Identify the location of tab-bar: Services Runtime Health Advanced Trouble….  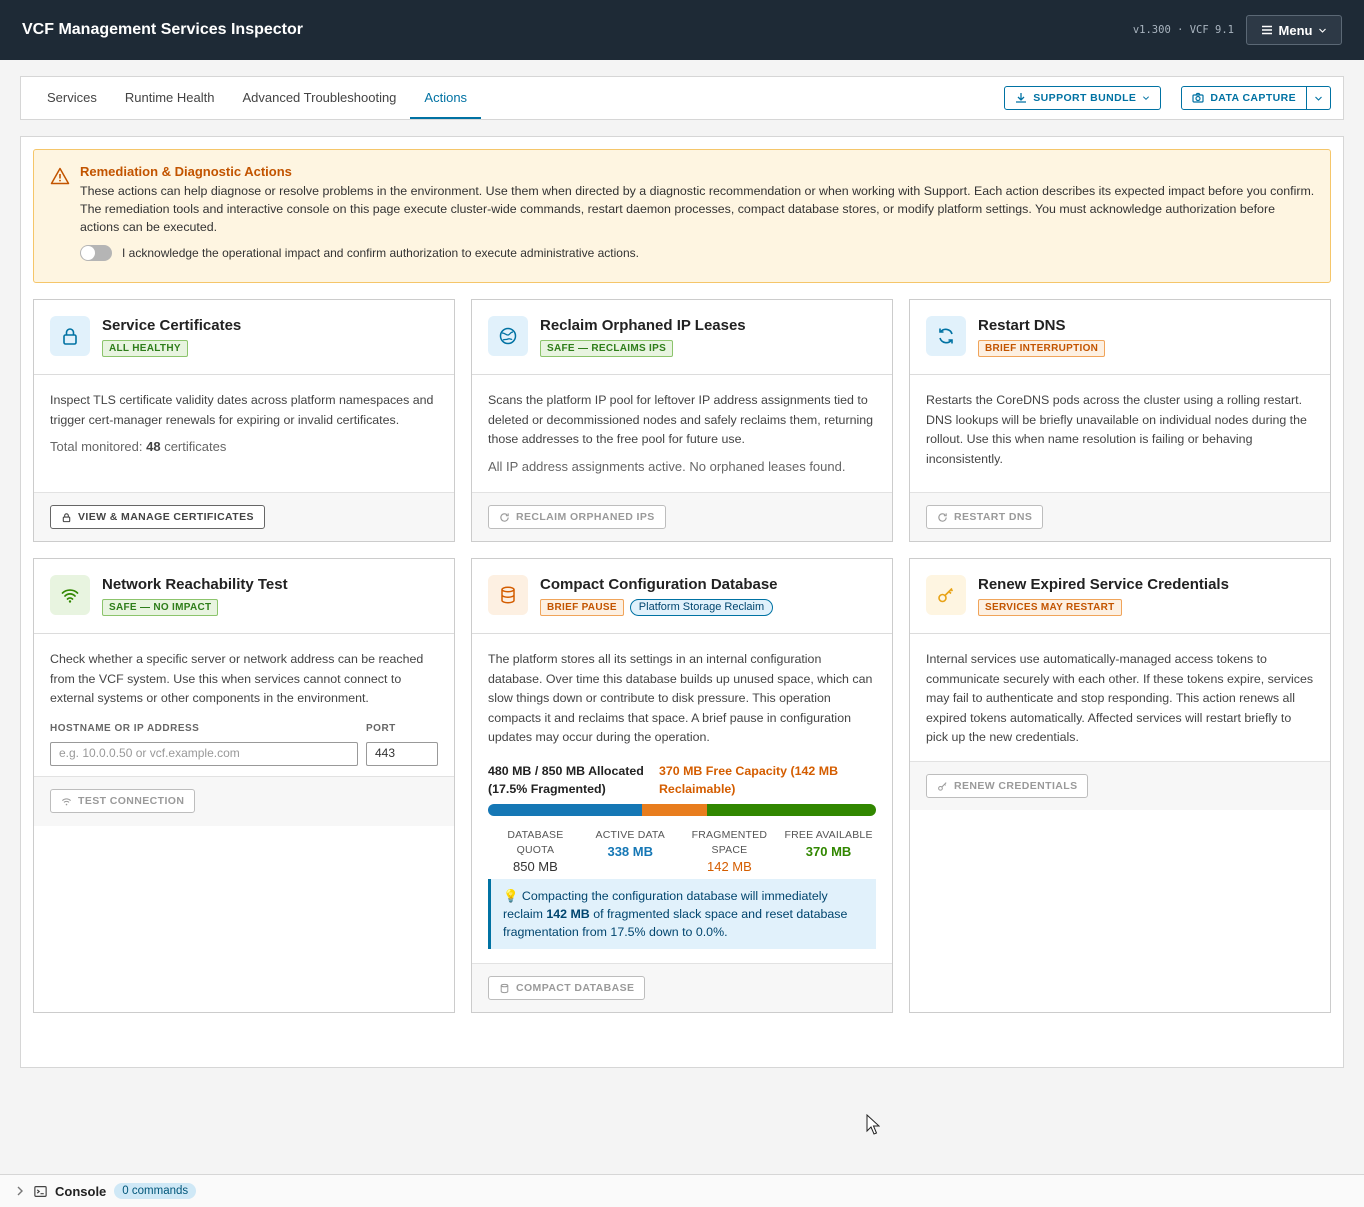
(682, 98).